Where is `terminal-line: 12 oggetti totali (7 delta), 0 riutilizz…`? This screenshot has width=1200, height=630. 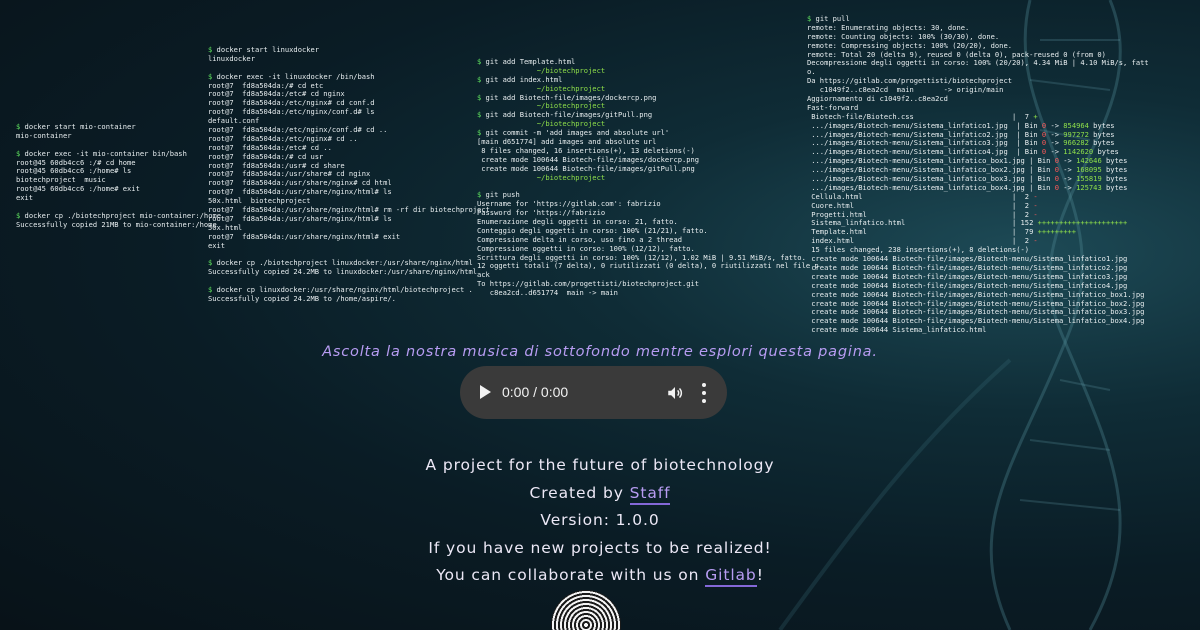 terminal-line: 12 oggetti totali (7 delta), 0 riutilizz… is located at coordinates (648, 266).